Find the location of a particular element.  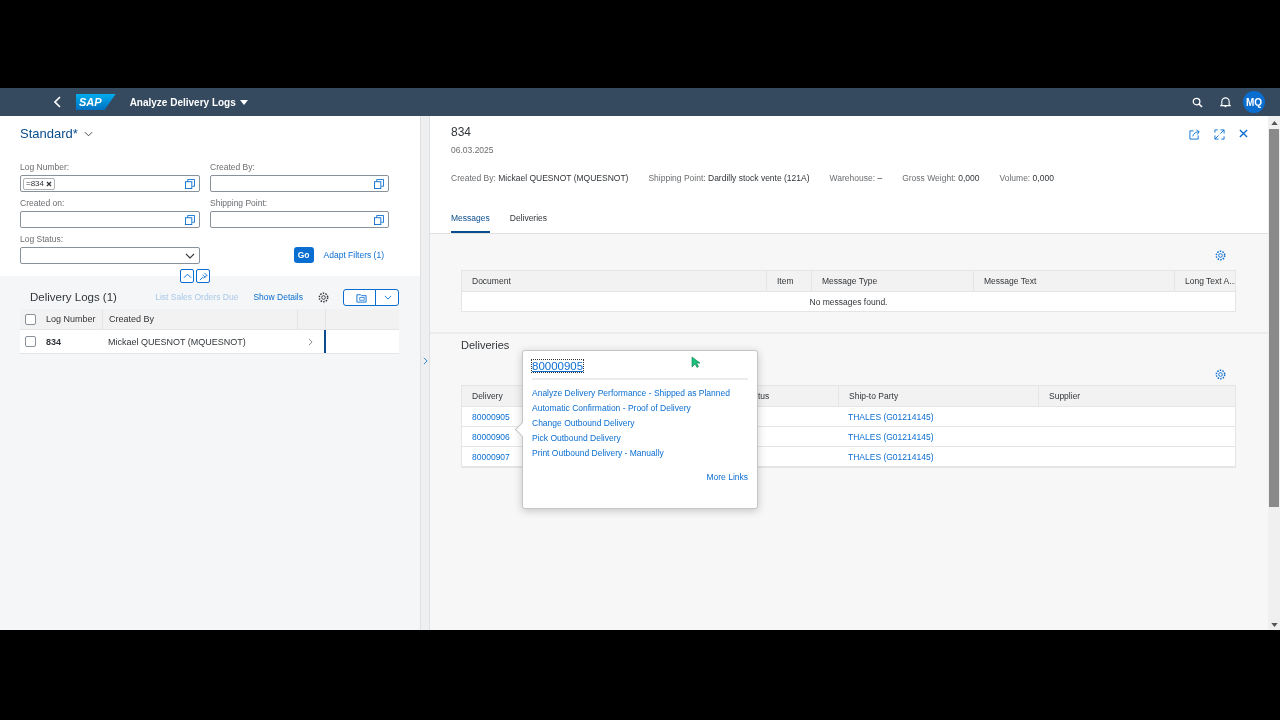

app-link: Pick Outbound Delivery is located at coordinates (576, 438).